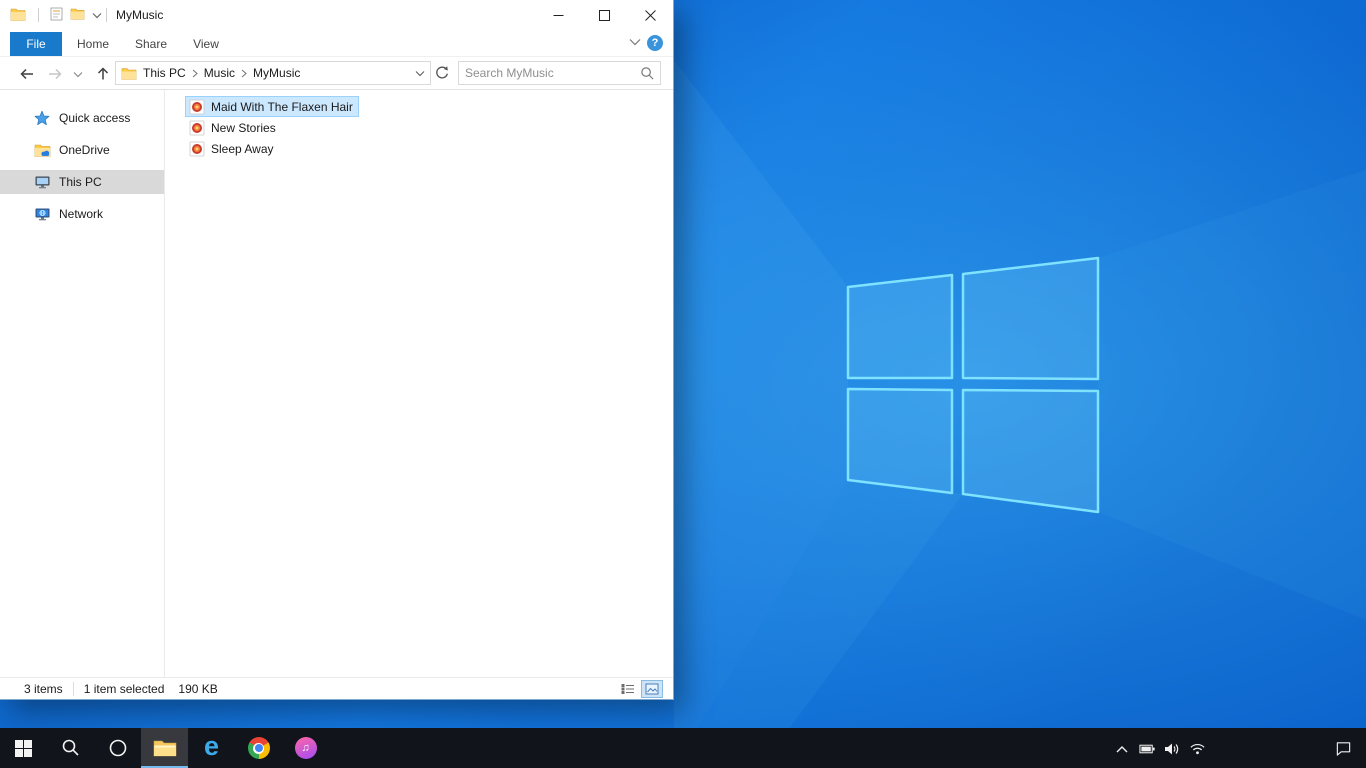  What do you see at coordinates (43, 150) in the screenshot?
I see `onedrive-icon` at bounding box center [43, 150].